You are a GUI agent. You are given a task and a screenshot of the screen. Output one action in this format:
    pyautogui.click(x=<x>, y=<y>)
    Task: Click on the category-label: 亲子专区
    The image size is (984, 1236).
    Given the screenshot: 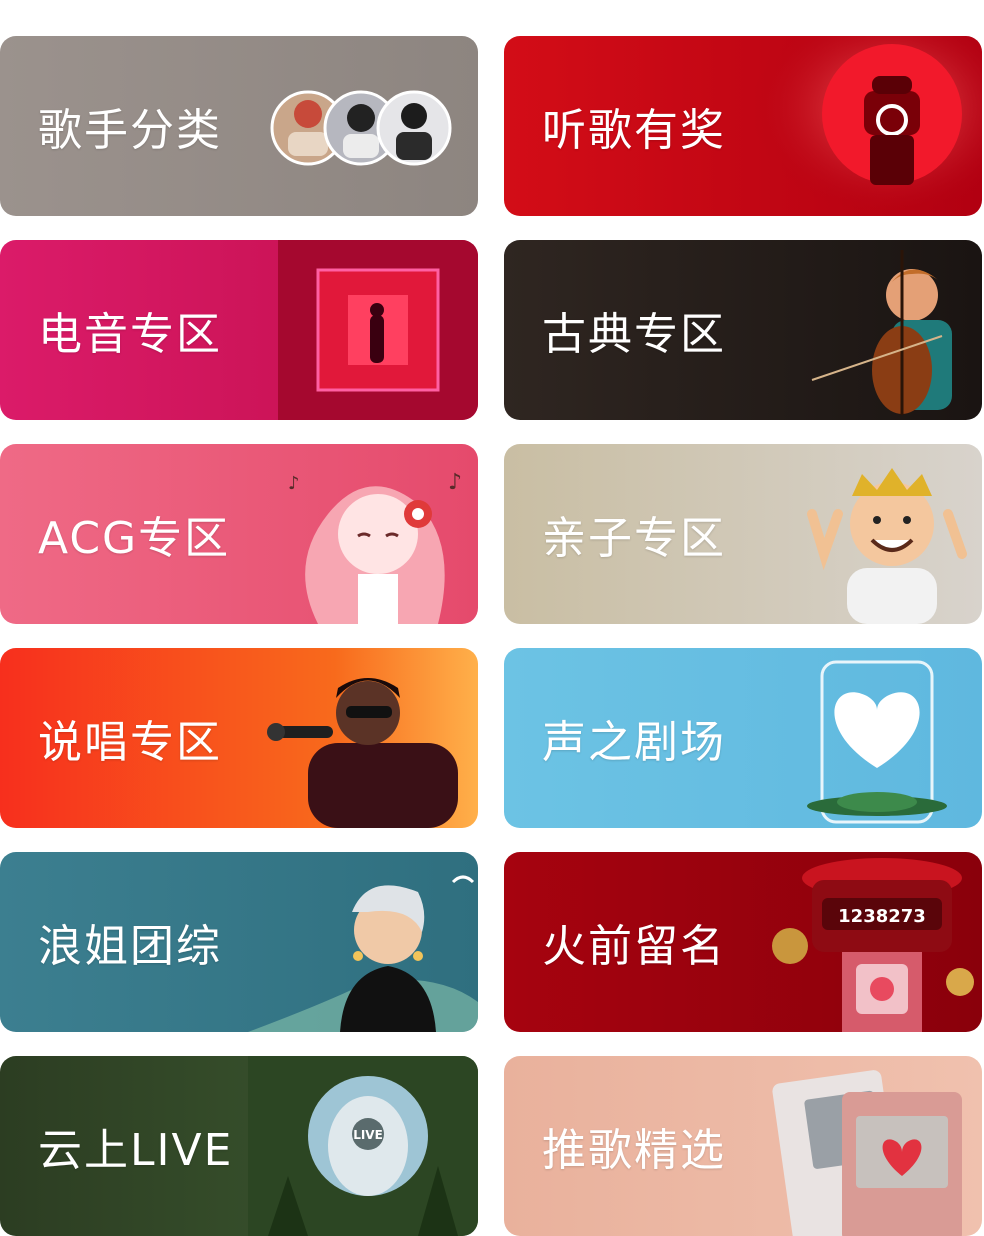 What is the action you would take?
    pyautogui.click(x=634, y=538)
    